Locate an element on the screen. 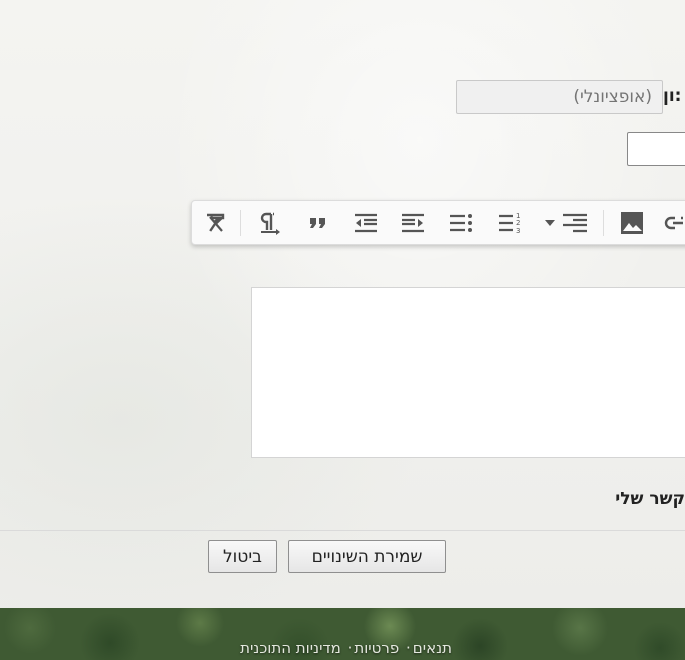  subject-label: ון: is located at coordinates (672, 96).